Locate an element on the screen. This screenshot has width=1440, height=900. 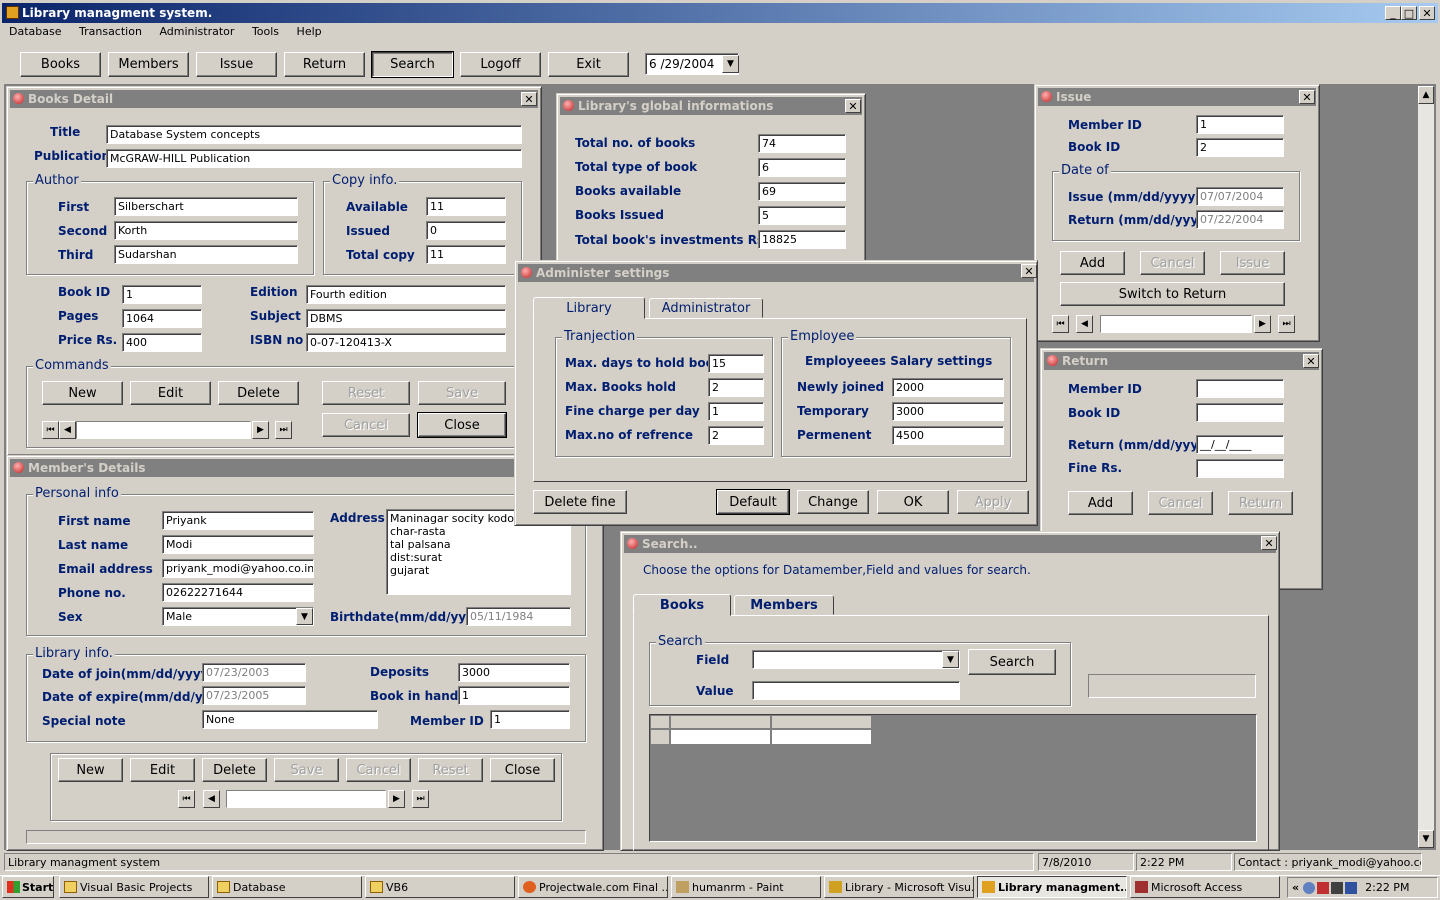
return-return-button: Return is located at coordinates (1260, 503).